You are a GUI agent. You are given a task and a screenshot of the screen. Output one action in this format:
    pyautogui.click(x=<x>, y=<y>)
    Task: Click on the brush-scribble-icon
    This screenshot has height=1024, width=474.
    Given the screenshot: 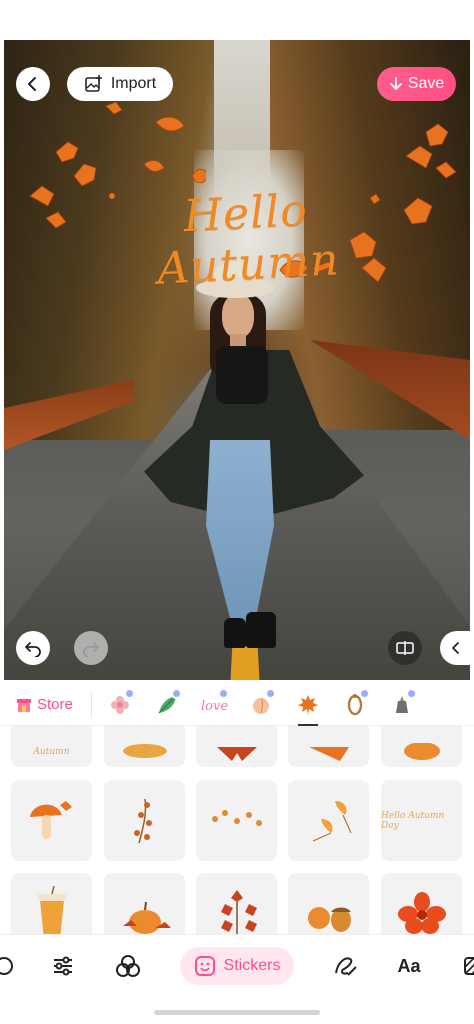 What is the action you would take?
    pyautogui.click(x=346, y=966)
    